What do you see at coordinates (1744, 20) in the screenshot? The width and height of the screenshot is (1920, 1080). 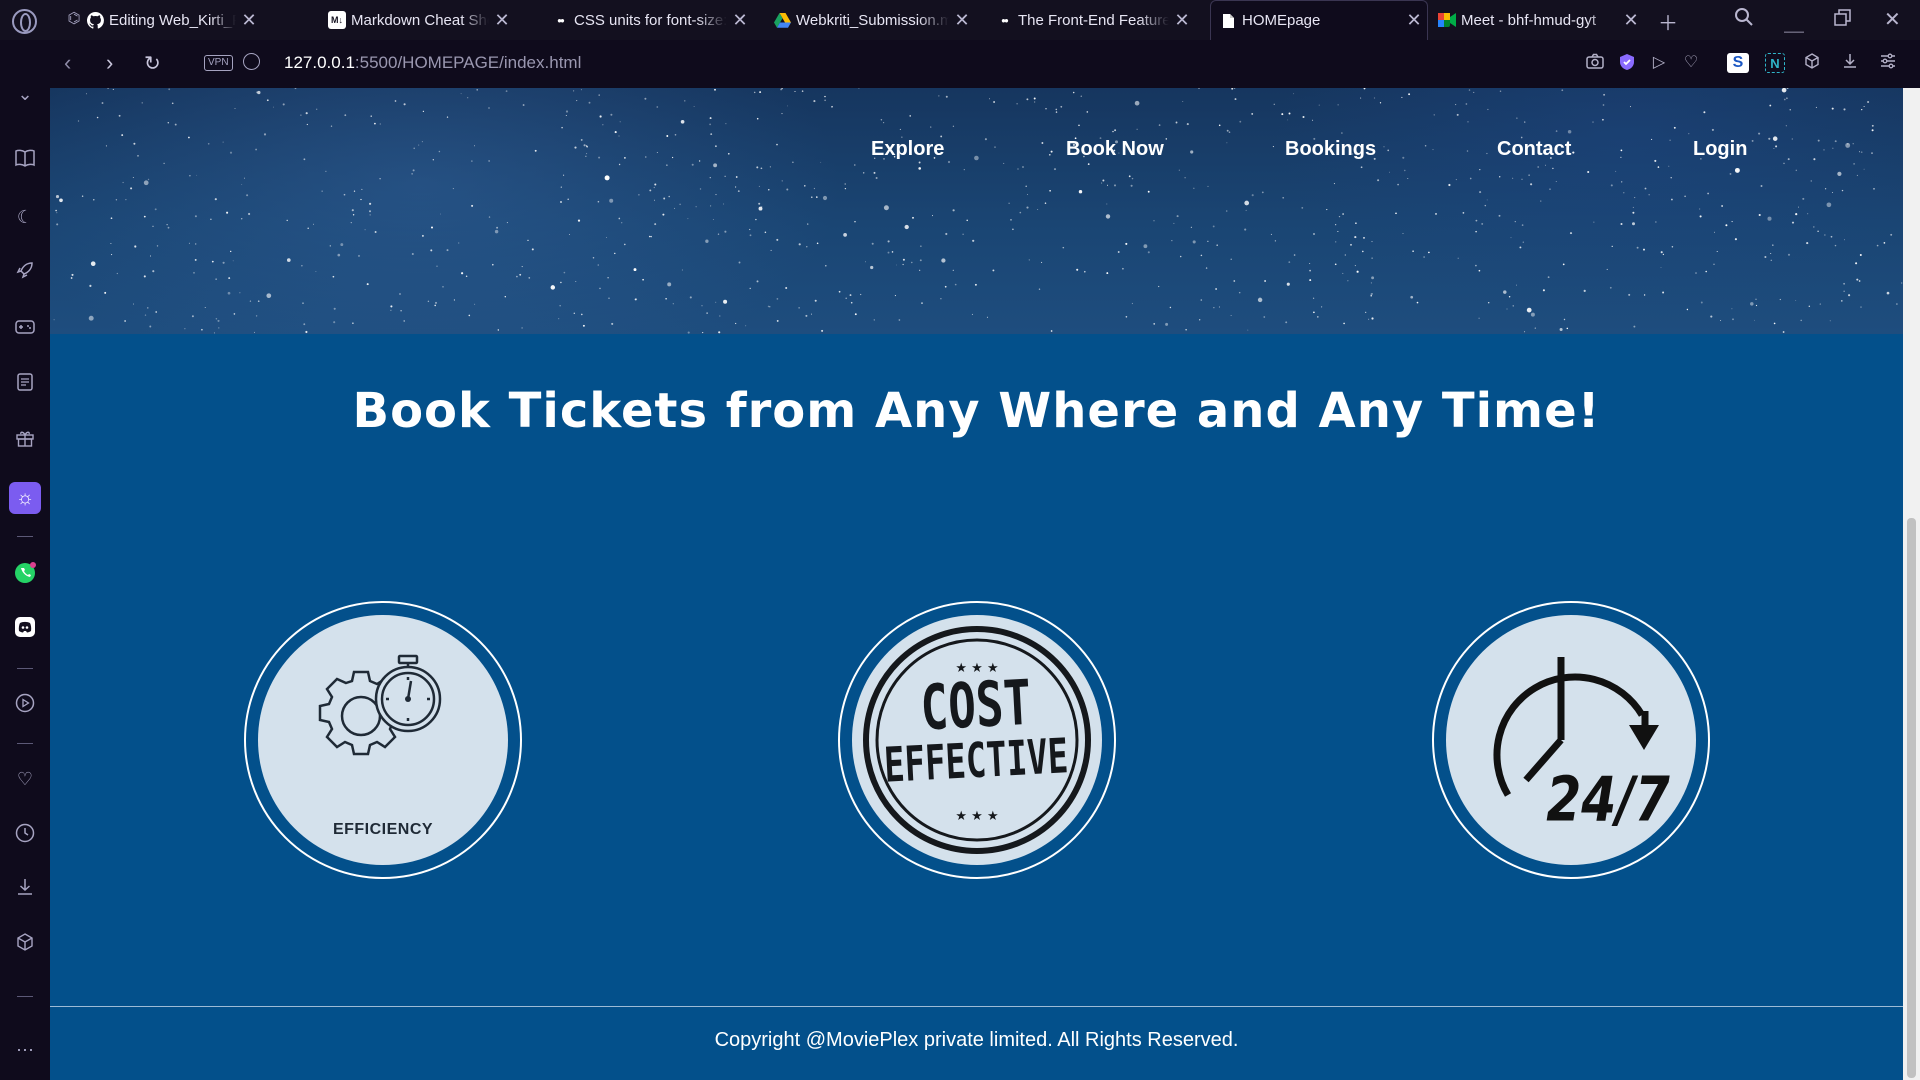 I see `search-tabs-icon` at bounding box center [1744, 20].